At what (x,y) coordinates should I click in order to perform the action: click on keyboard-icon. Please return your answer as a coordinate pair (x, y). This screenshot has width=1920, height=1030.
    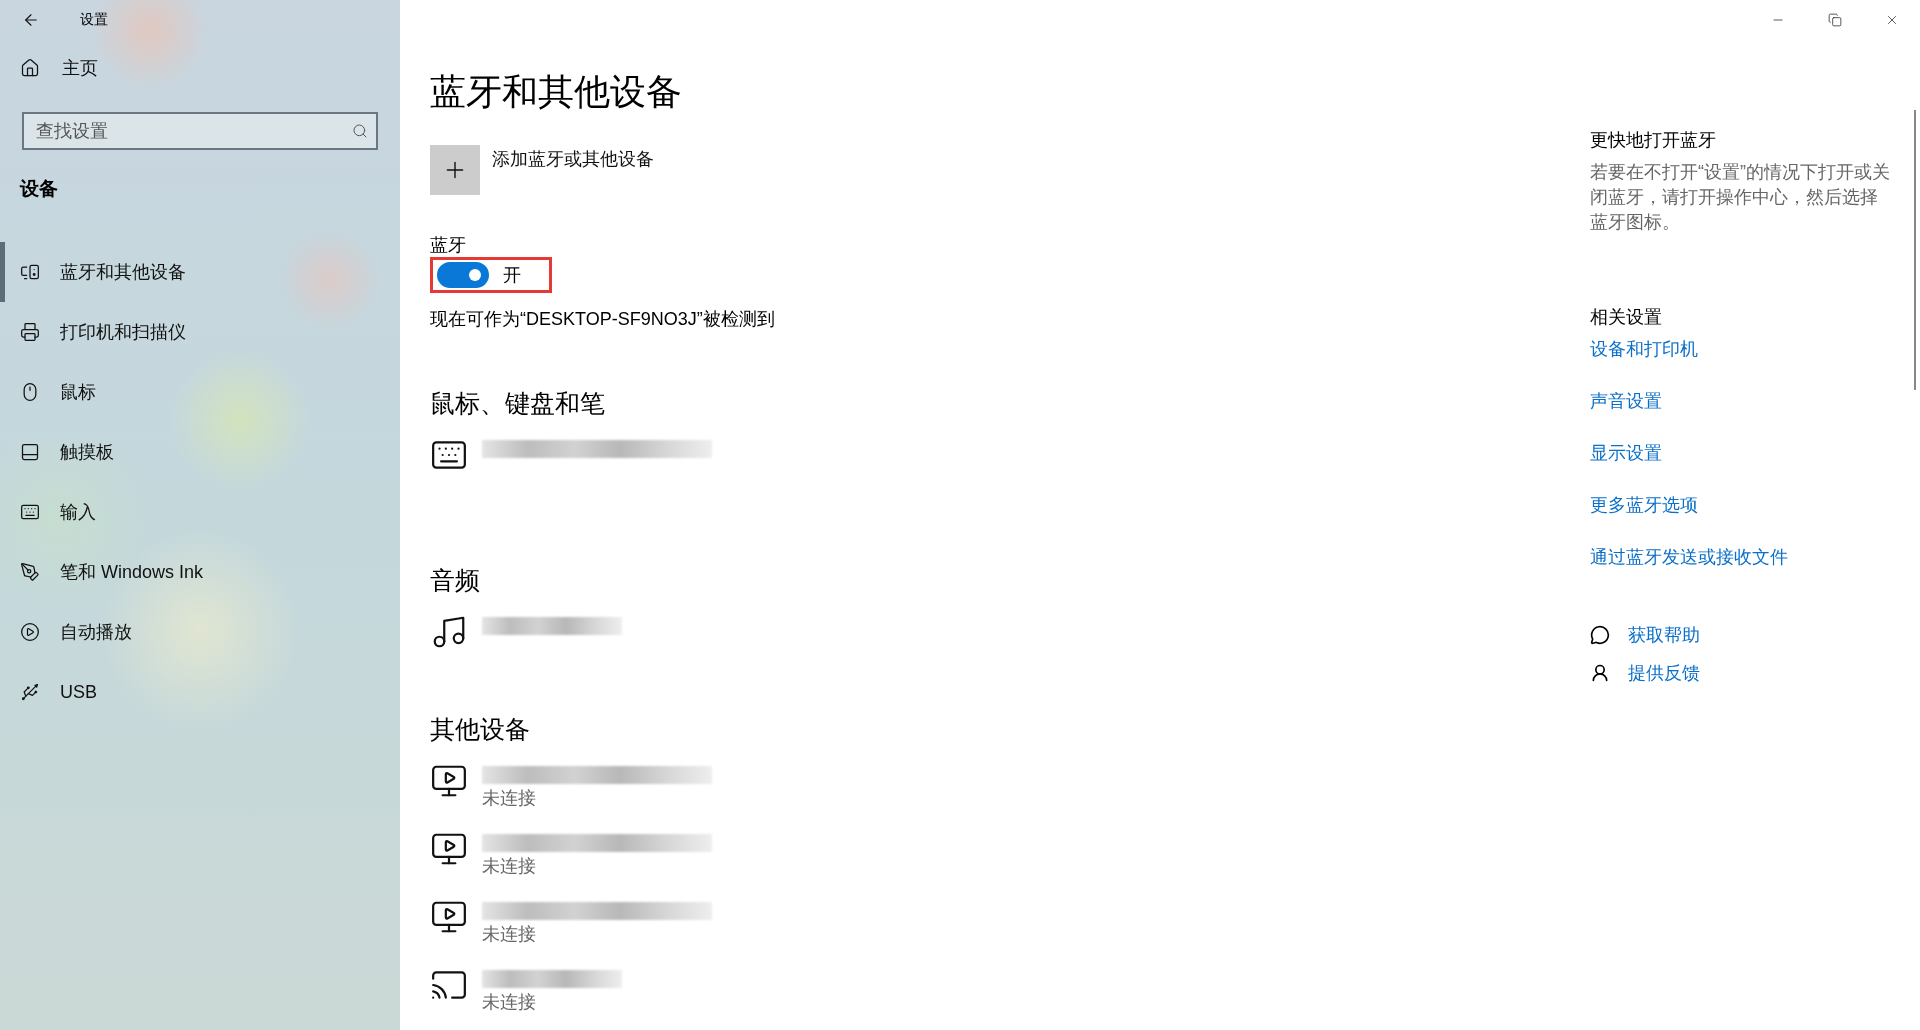
    Looking at the image, I should click on (30, 512).